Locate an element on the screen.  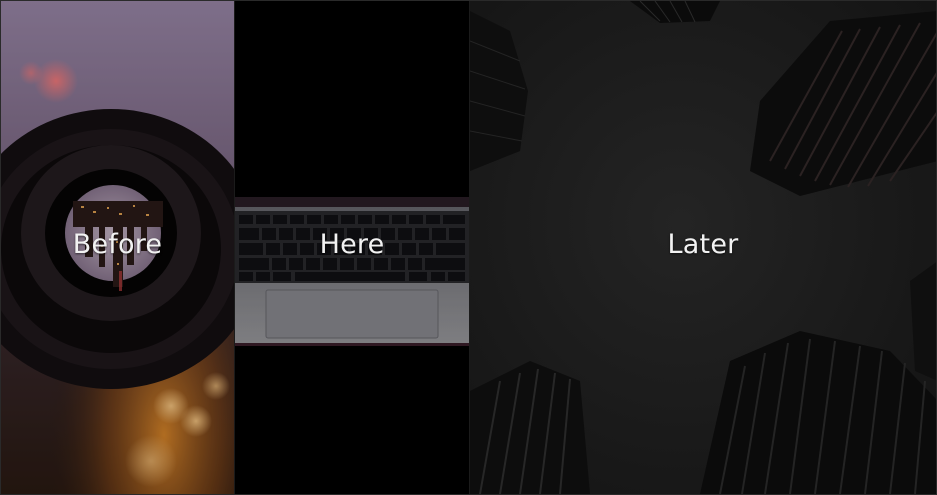
panel-label-before: Before is located at coordinates (117, 244).